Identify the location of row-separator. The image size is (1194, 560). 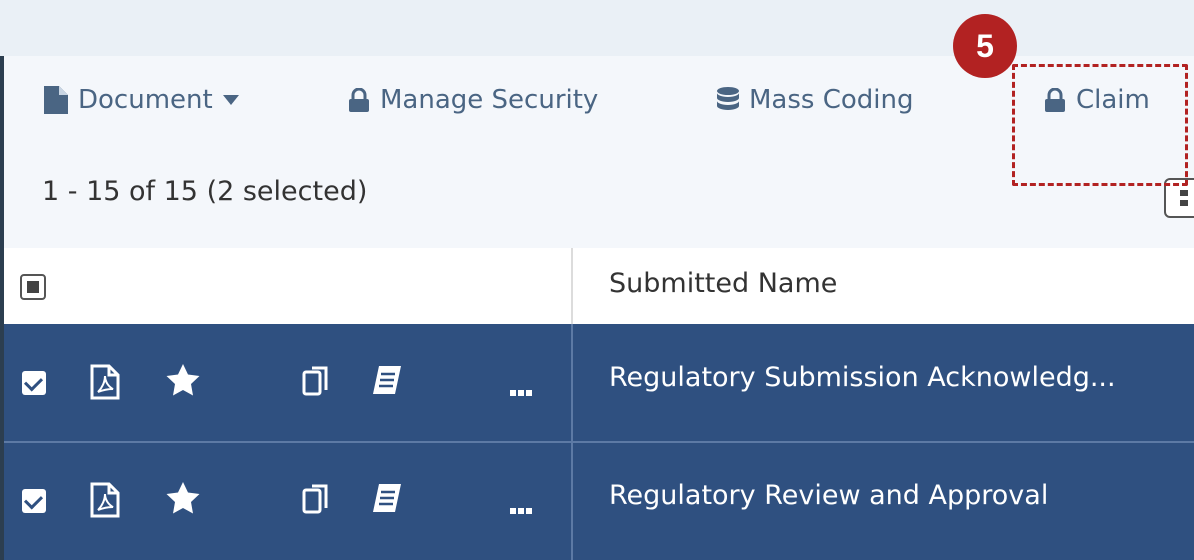
(599, 442).